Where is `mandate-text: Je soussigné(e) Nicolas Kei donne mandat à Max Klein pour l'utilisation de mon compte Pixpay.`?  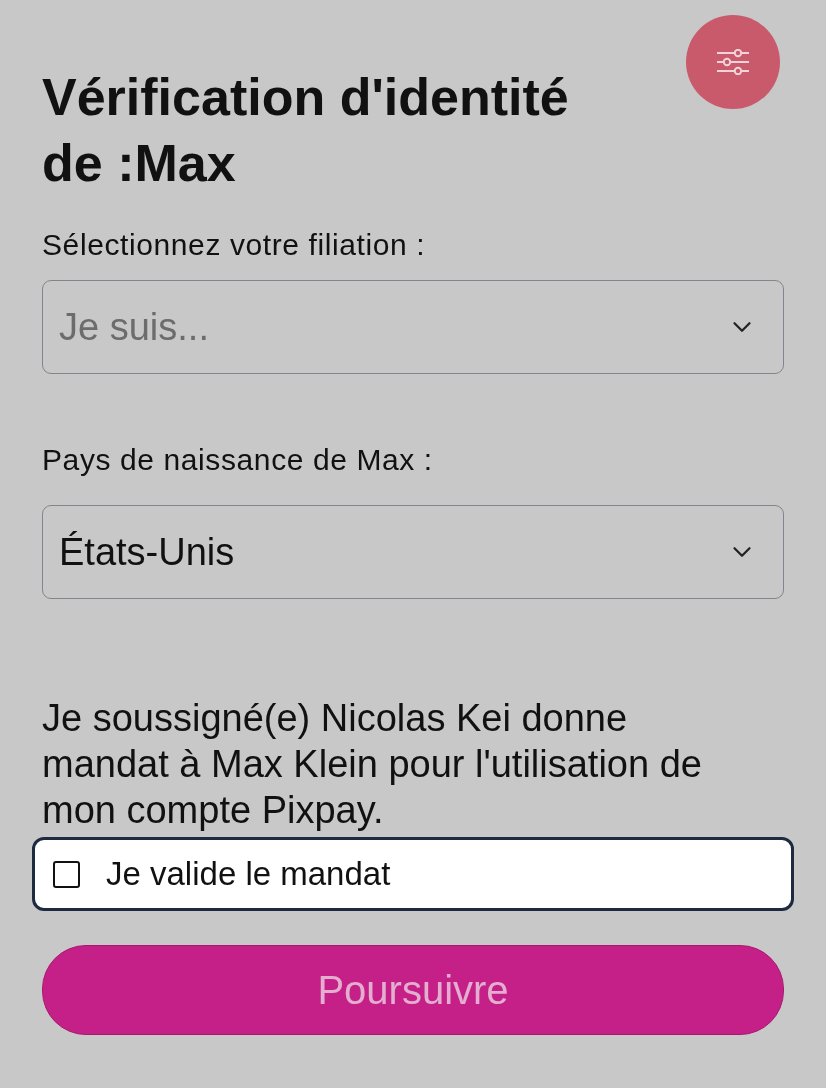 mandate-text: Je soussigné(e) Nicolas Kei donne mandat à Max Klein pour l'utilisation de mon compte Pixpay. is located at coordinates (372, 764).